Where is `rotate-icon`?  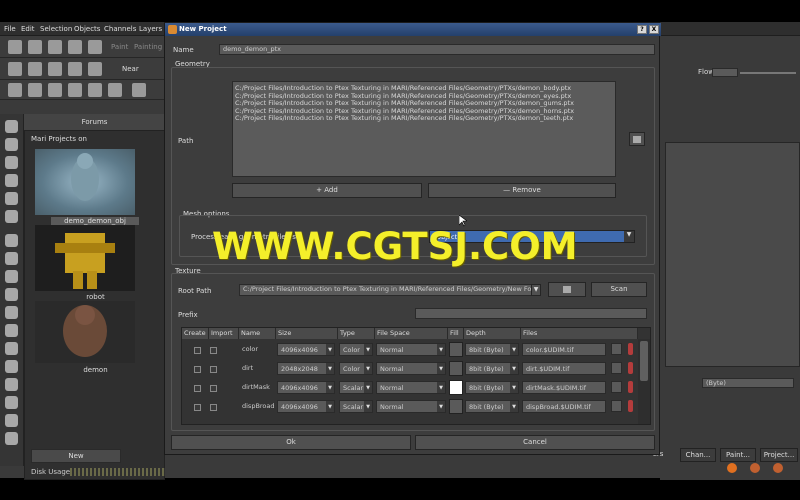
rotate-icon is located at coordinates (75, 90).